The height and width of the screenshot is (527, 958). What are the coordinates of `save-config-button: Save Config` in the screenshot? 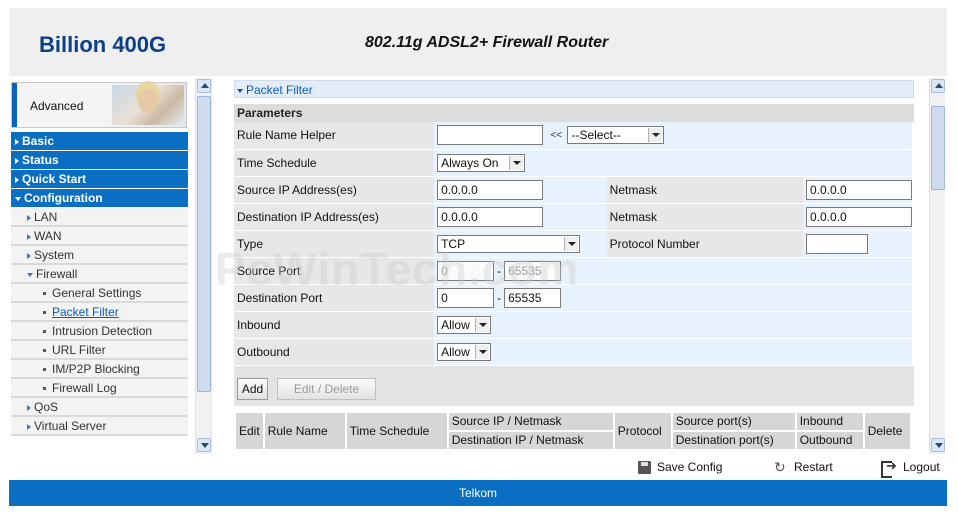 It's located at (680, 468).